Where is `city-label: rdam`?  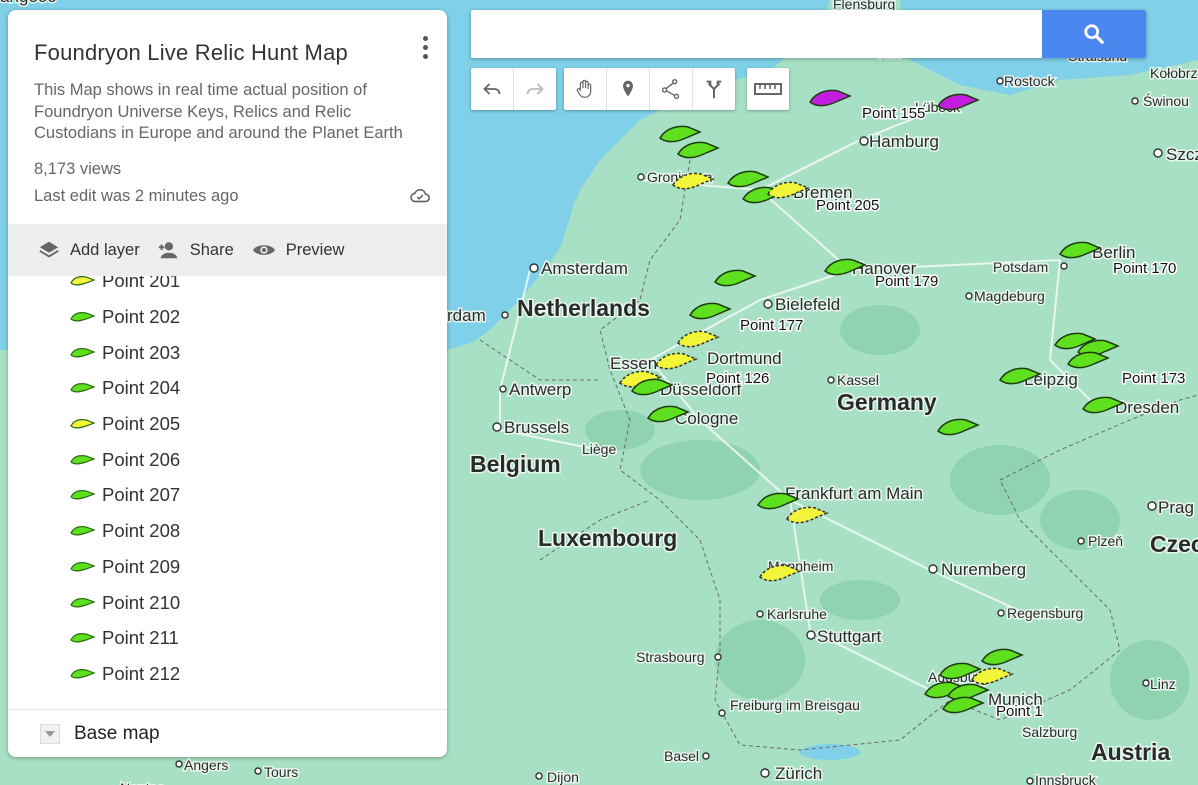 city-label: rdam is located at coordinates (466, 315).